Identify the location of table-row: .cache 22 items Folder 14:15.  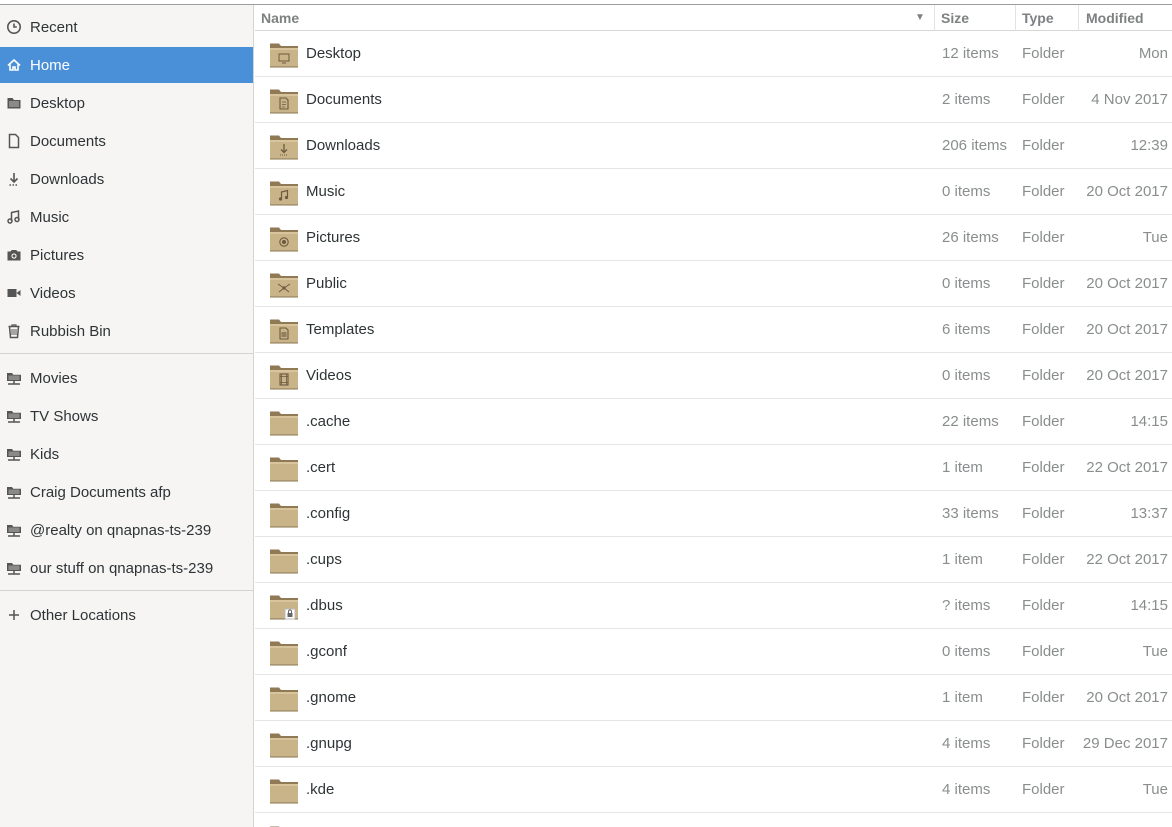
(713, 422).